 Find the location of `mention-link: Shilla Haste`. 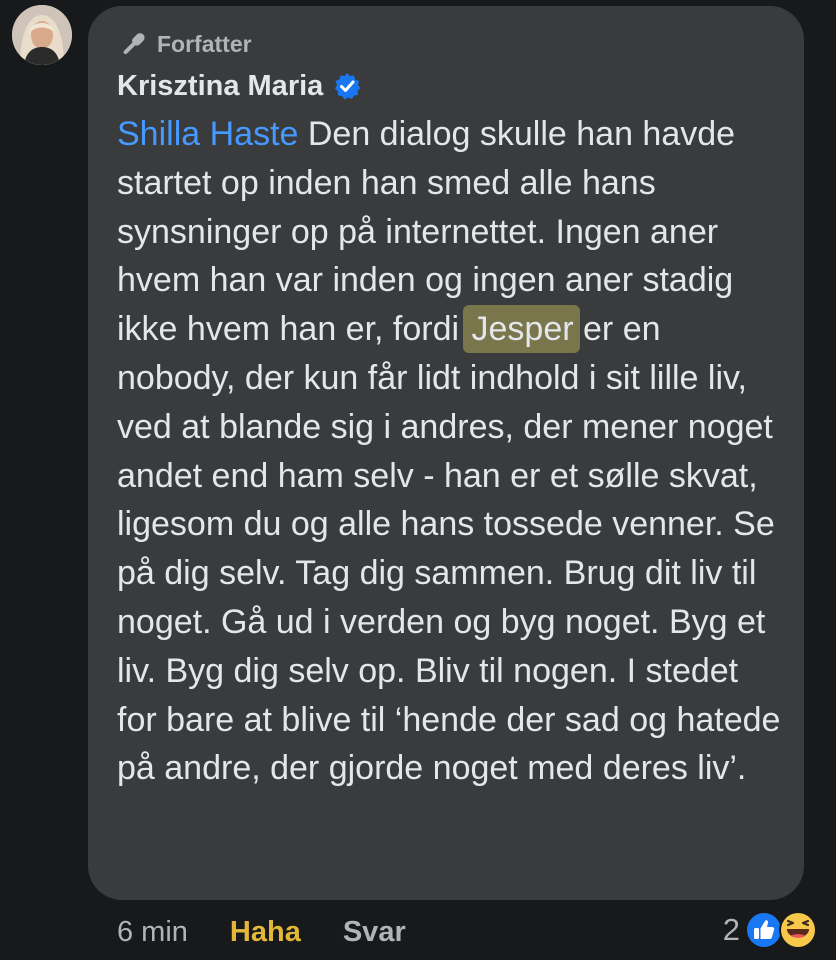

mention-link: Shilla Haste is located at coordinates (207, 134).